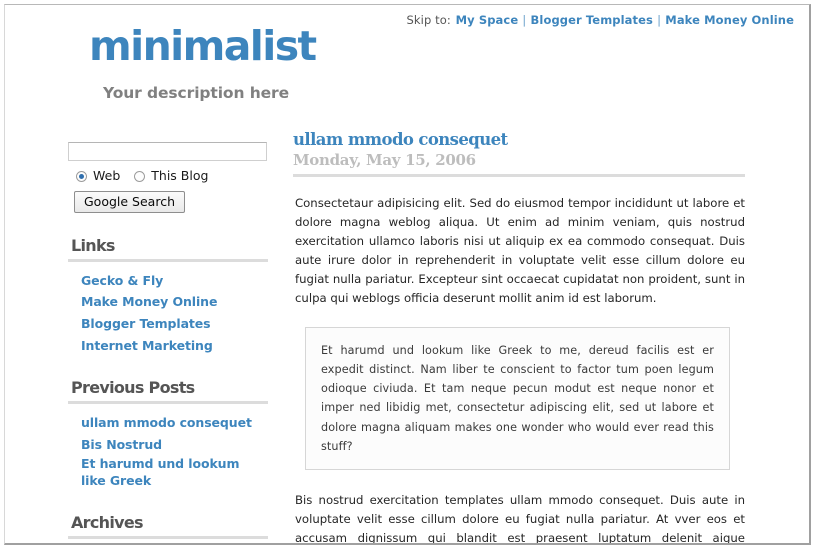  I want to click on sidebar-heading-archives: Archives, so click(168, 526).